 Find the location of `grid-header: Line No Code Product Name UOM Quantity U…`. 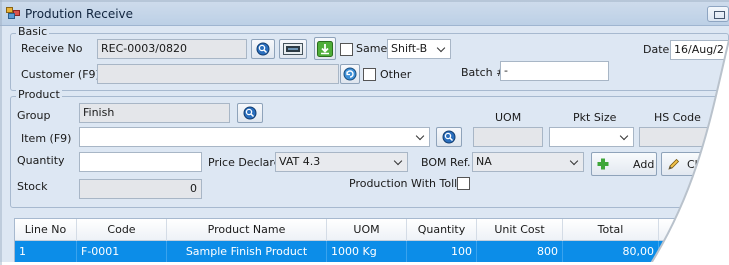

grid-header: Line No Code Product Name UOM Quantity U… is located at coordinates (371, 230).